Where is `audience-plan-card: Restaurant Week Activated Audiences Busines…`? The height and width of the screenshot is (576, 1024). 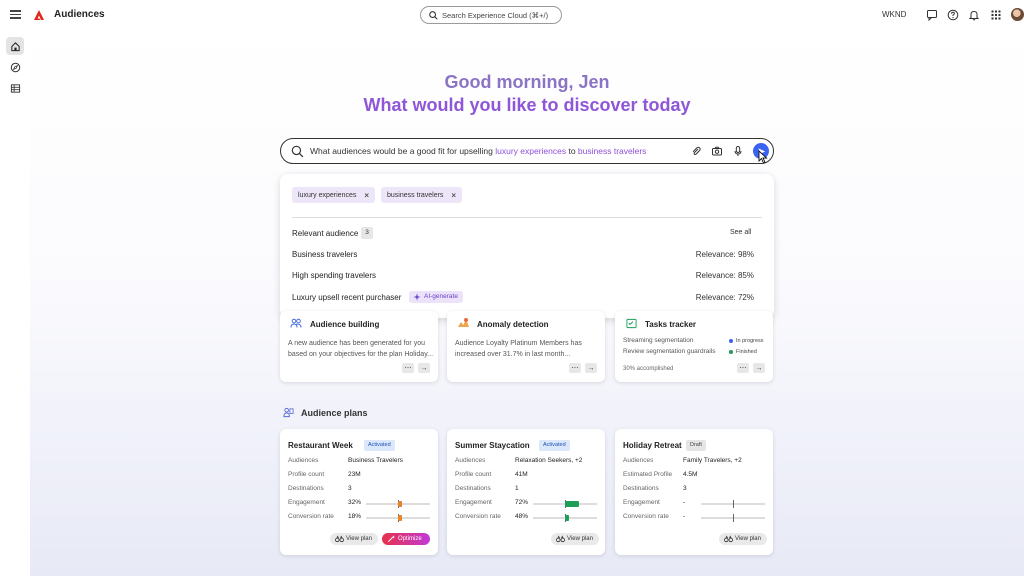 audience-plan-card: Restaurant Week Activated Audiences Busines… is located at coordinates (359, 492).